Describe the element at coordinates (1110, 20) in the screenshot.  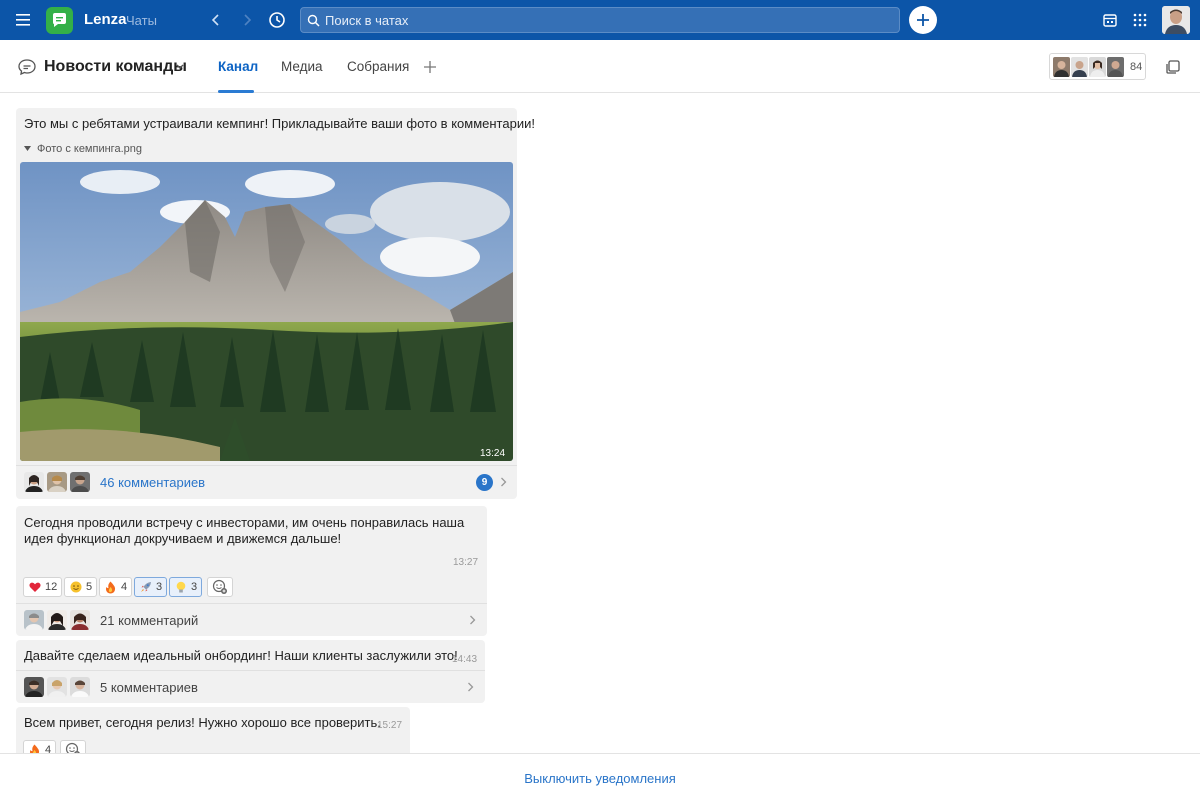
I see `calendar-icon` at that location.